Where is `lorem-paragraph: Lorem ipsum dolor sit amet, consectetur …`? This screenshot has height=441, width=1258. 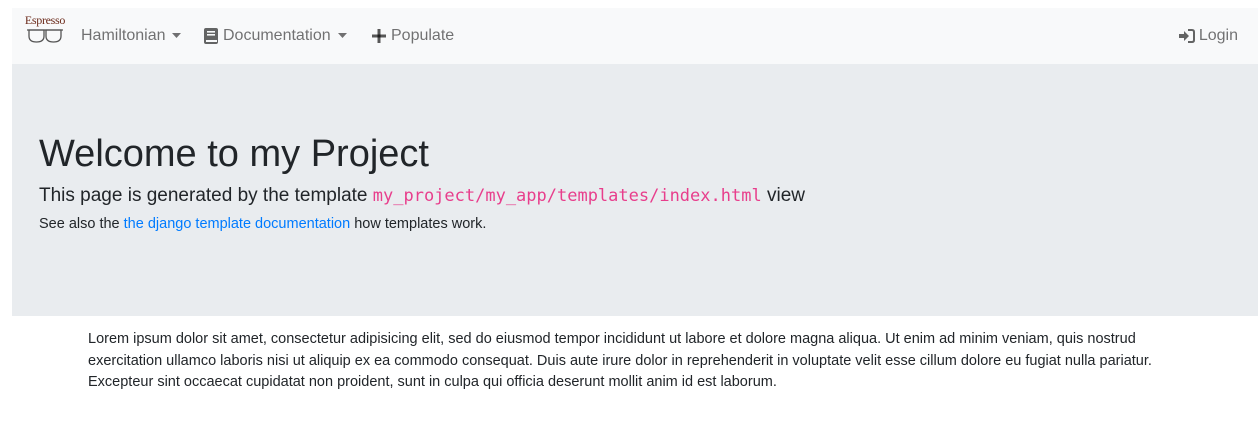 lorem-paragraph: Lorem ipsum dolor sit amet, consectetur … is located at coordinates (620, 360).